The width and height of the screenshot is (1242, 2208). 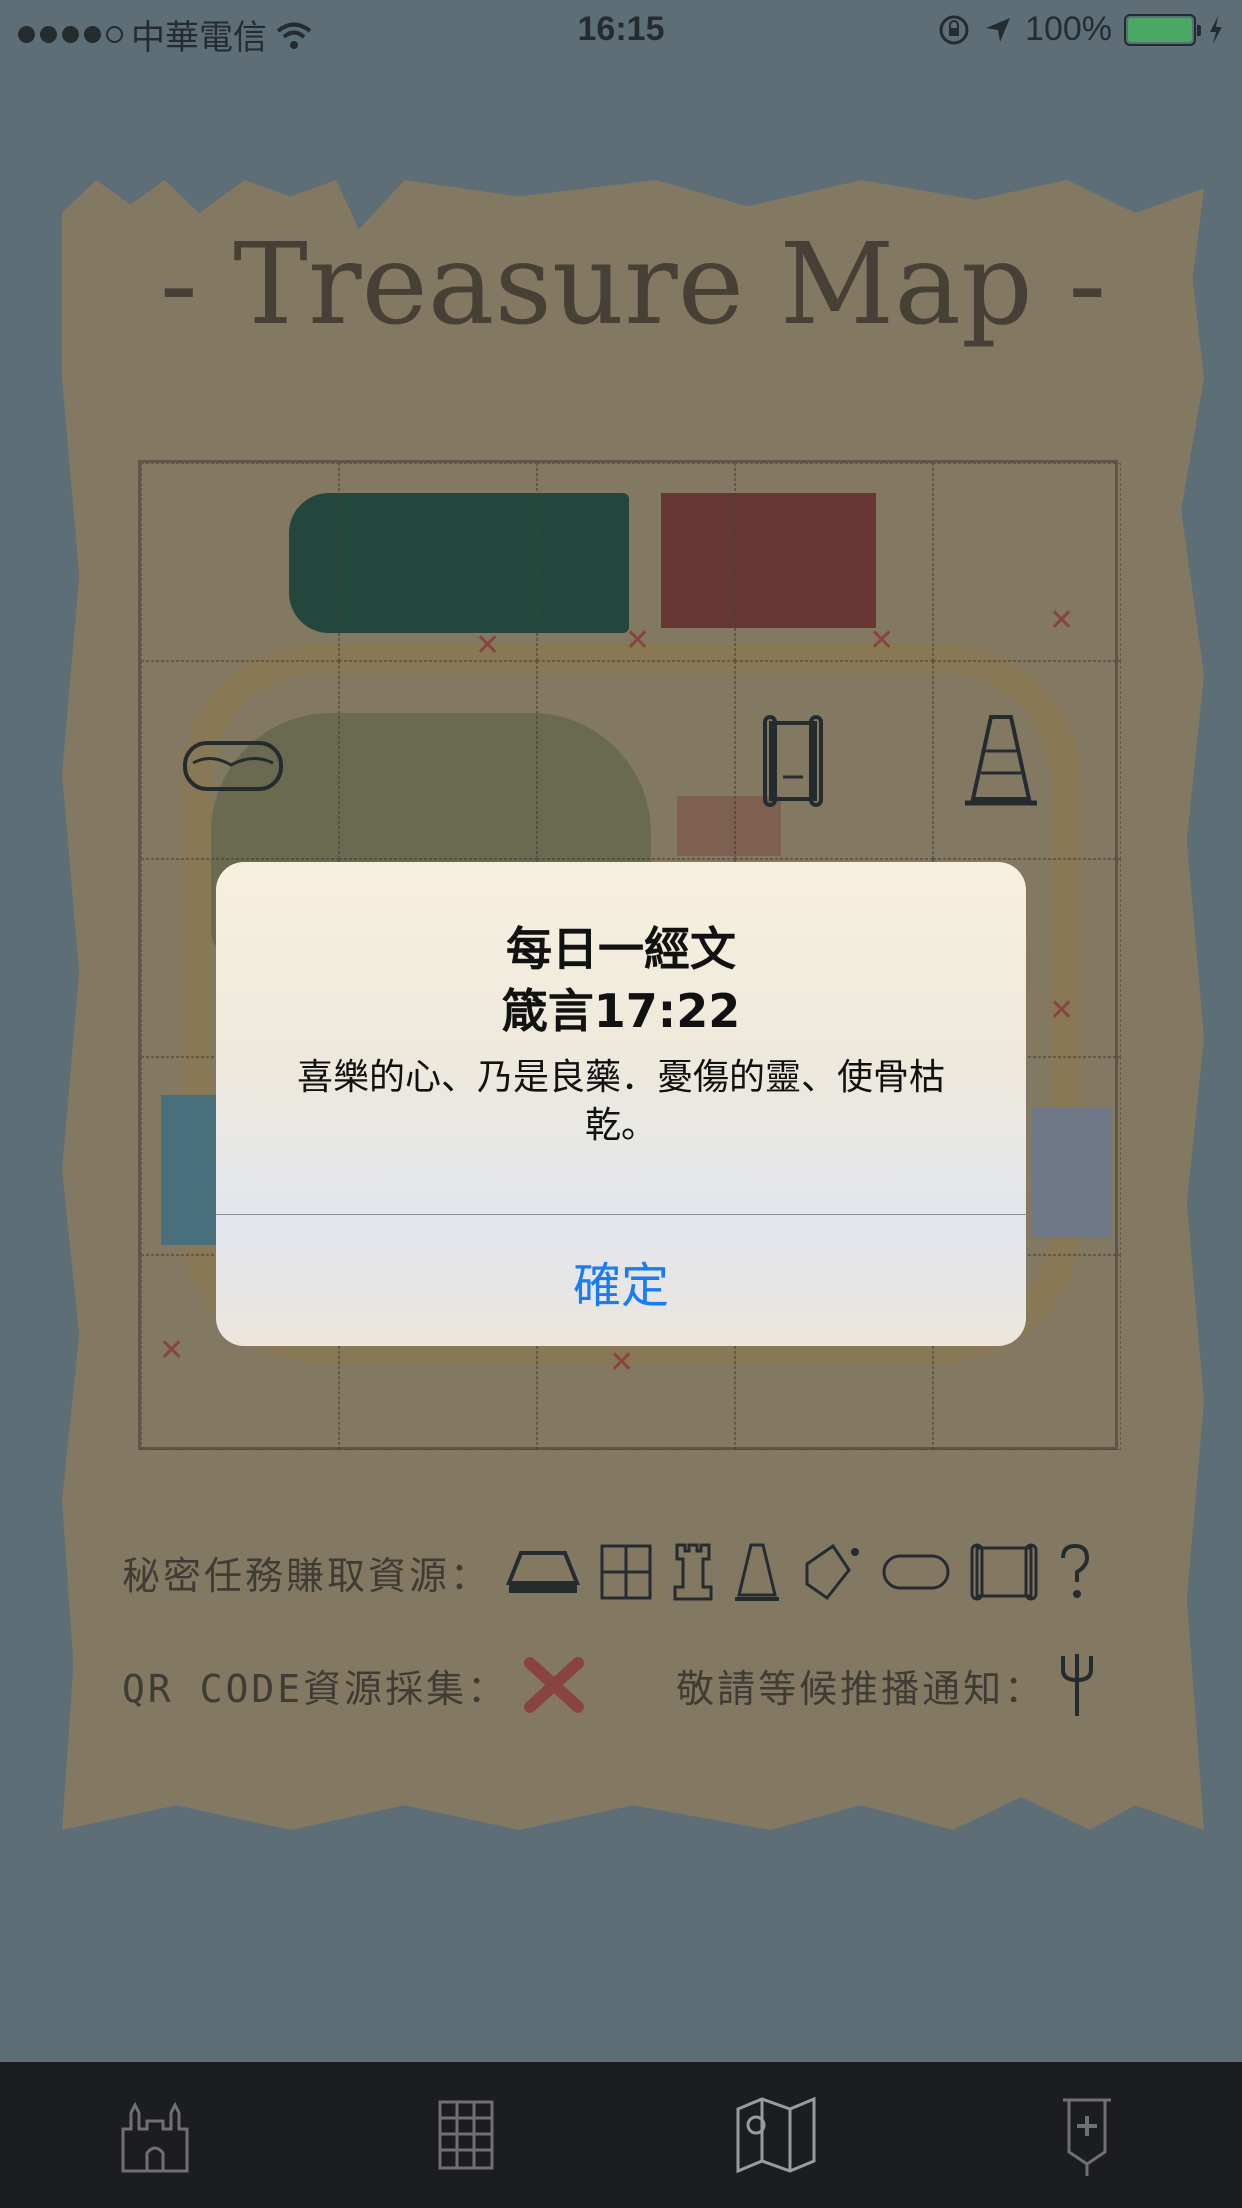 I want to click on tab-bar, so click(x=621, y=2135).